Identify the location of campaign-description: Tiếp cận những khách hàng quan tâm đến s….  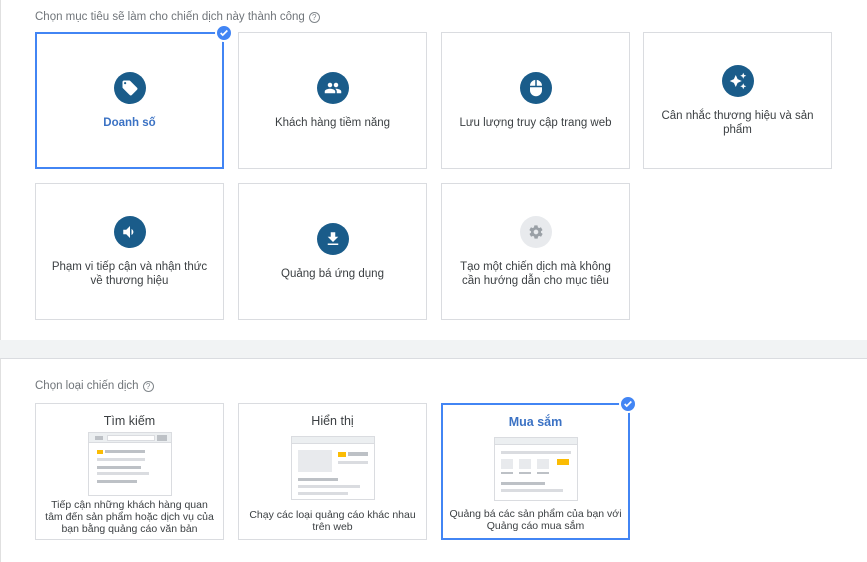
(129, 517).